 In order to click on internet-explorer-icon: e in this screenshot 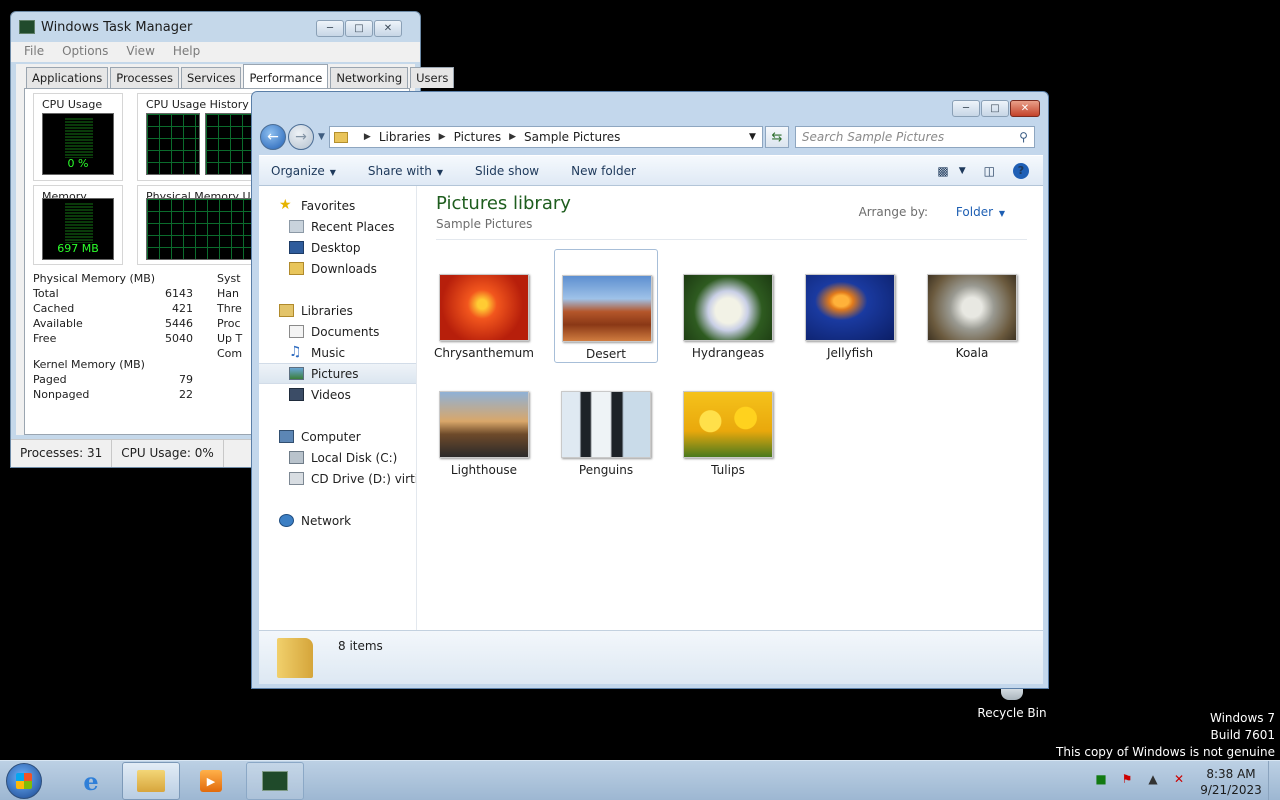, I will do `click(91, 781)`.